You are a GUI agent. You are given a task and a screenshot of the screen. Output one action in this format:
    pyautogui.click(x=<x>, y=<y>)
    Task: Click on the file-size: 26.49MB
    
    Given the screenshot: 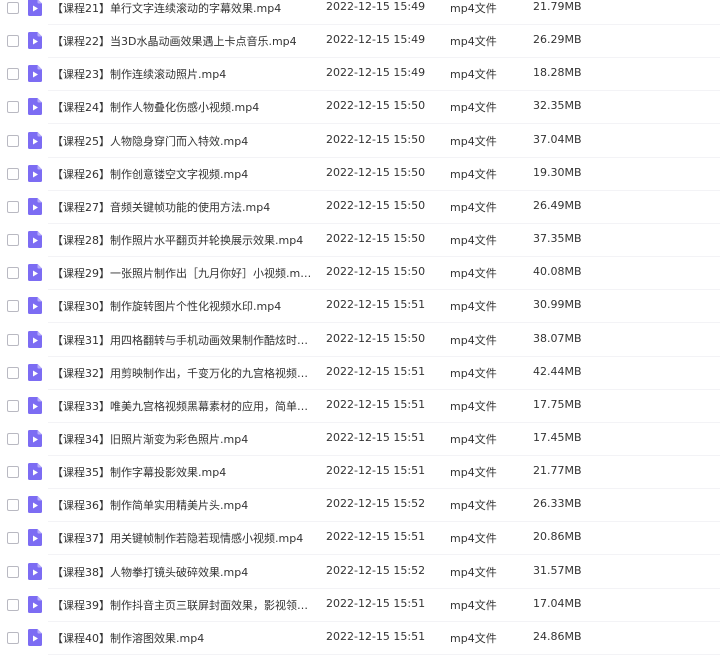 What is the action you would take?
    pyautogui.click(x=557, y=205)
    